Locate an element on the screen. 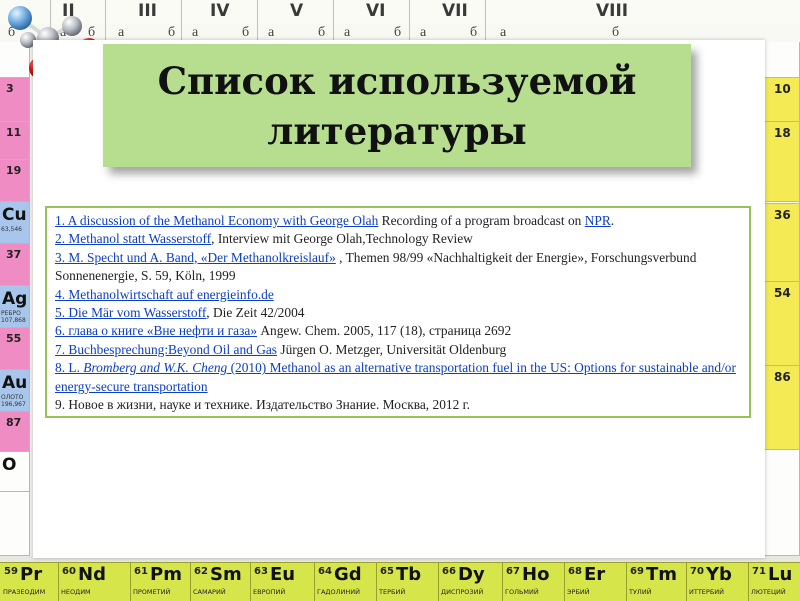 The width and height of the screenshot is (800, 601). lanthanide-cell: 68 Er ЭРБИЙ is located at coordinates (595, 582).